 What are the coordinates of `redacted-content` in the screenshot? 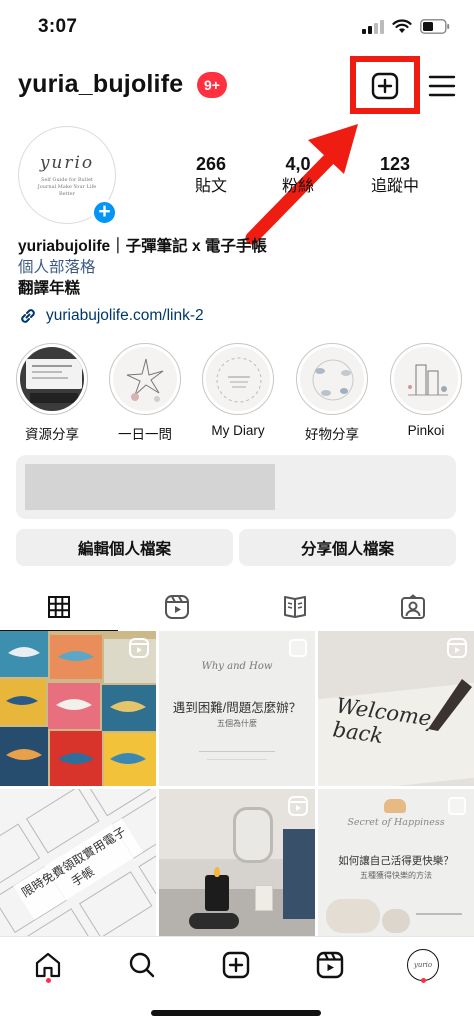 It's located at (150, 487).